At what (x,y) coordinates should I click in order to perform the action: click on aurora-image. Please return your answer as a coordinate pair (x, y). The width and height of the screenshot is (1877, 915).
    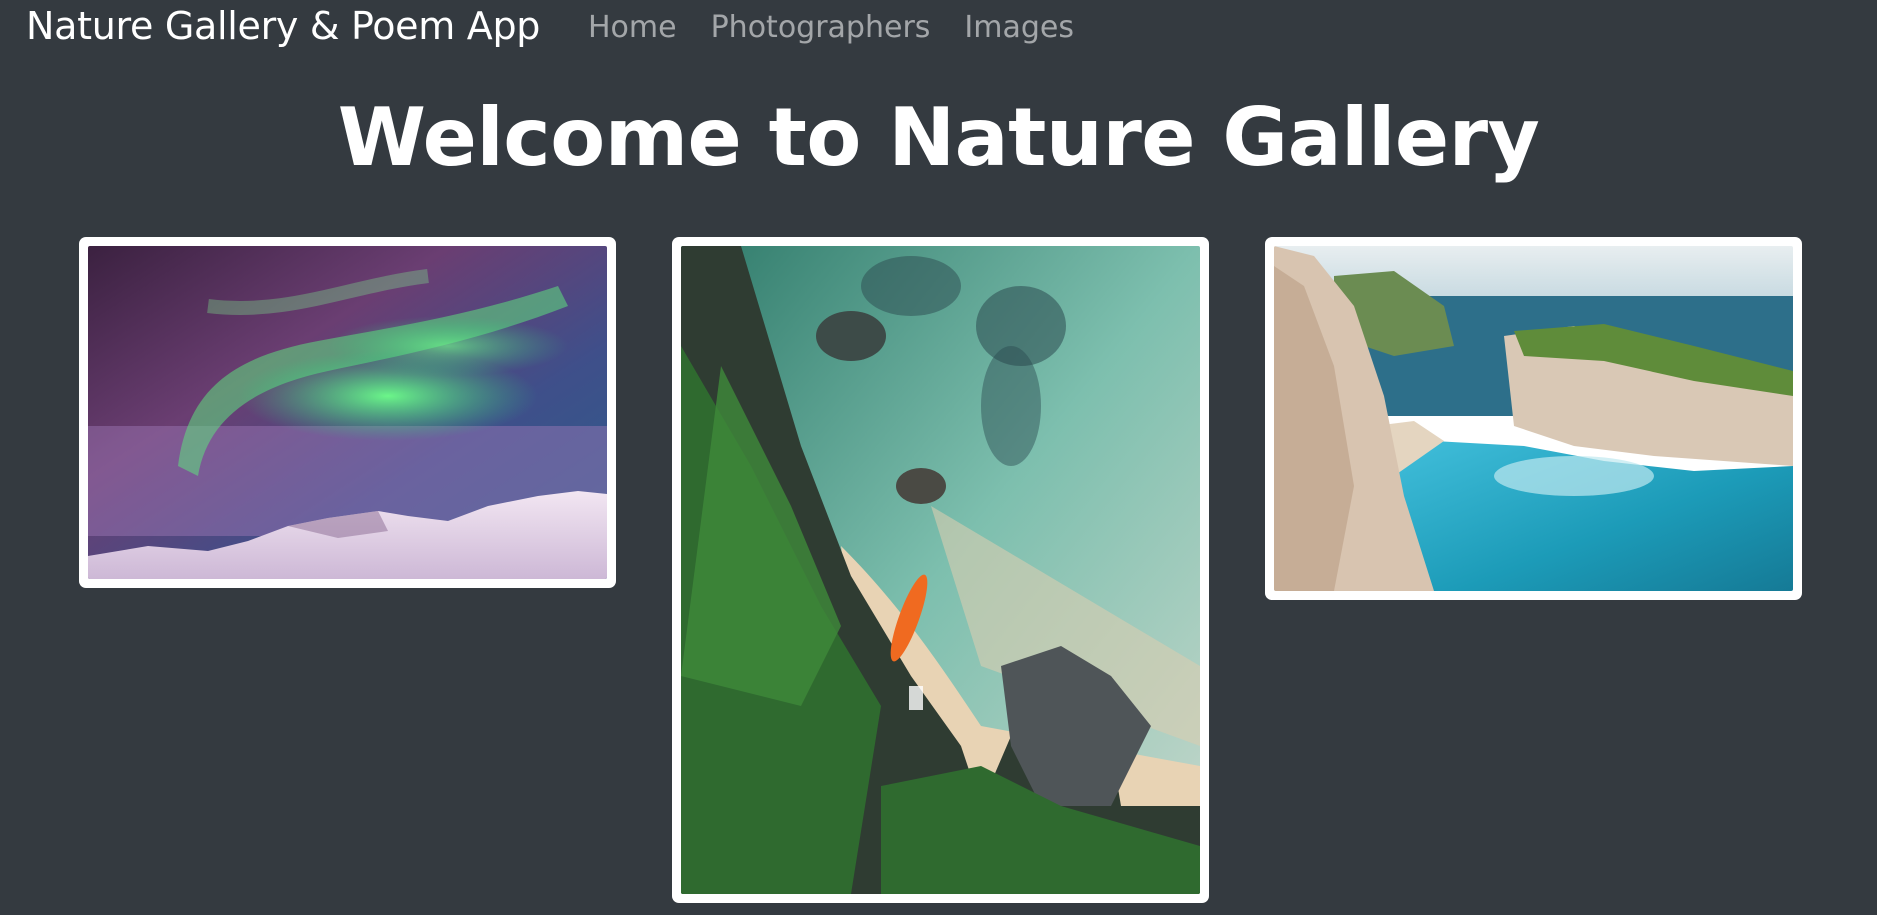
    Looking at the image, I should click on (347, 412).